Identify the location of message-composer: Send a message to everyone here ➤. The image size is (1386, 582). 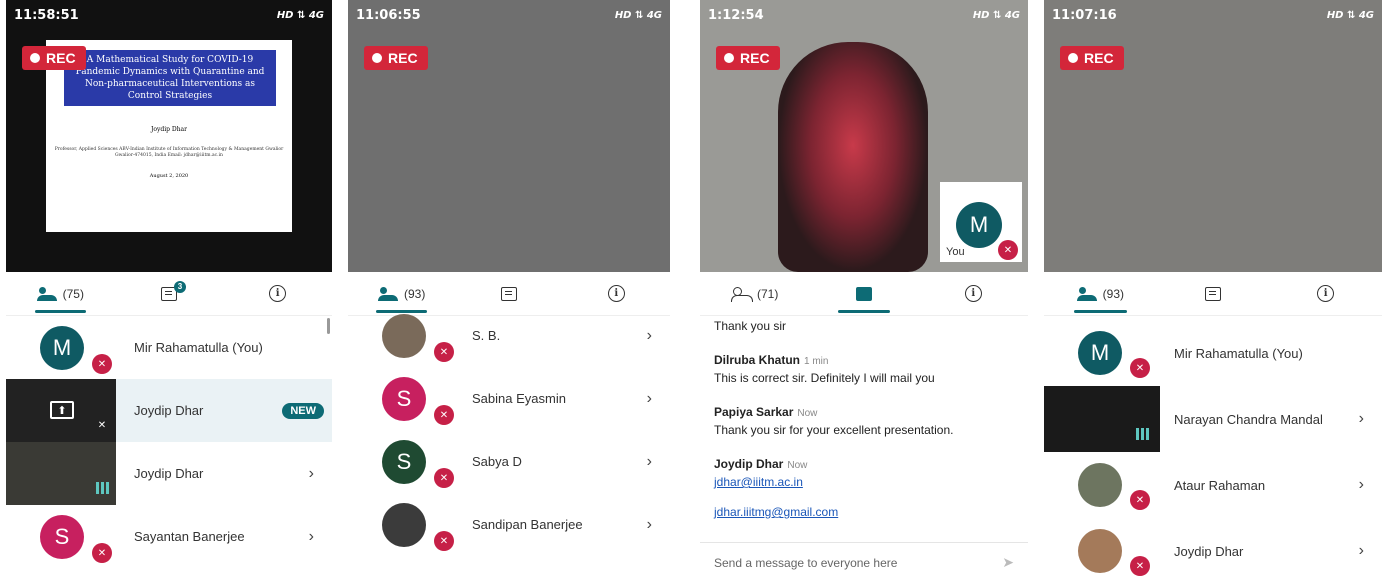
(864, 562).